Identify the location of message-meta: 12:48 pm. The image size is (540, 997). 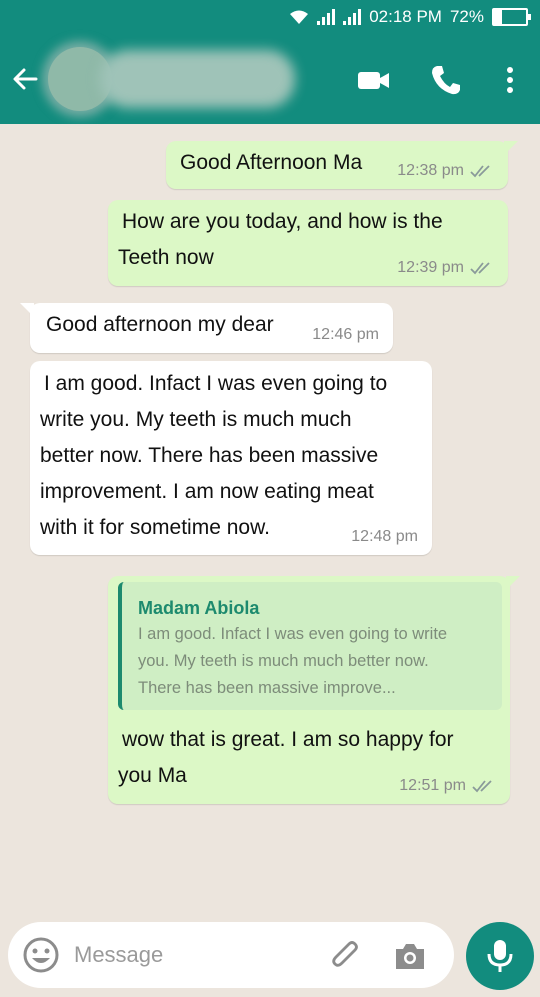
(384, 537).